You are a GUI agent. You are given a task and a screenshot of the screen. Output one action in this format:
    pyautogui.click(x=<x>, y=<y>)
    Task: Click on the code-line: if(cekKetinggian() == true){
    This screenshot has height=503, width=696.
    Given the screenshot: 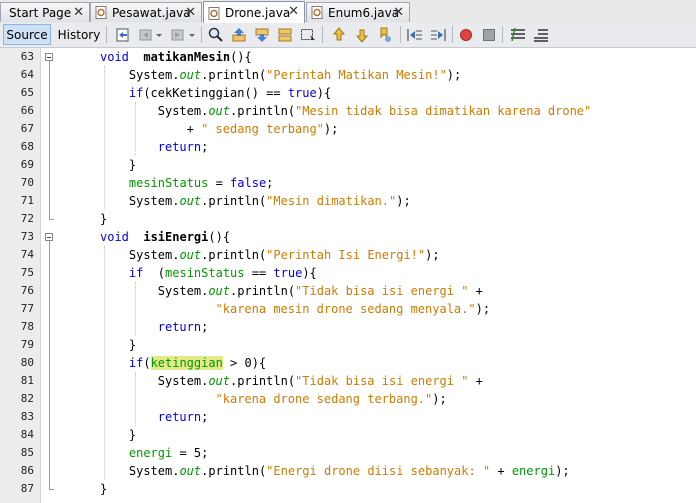 What is the action you would take?
    pyautogui.click(x=230, y=93)
    